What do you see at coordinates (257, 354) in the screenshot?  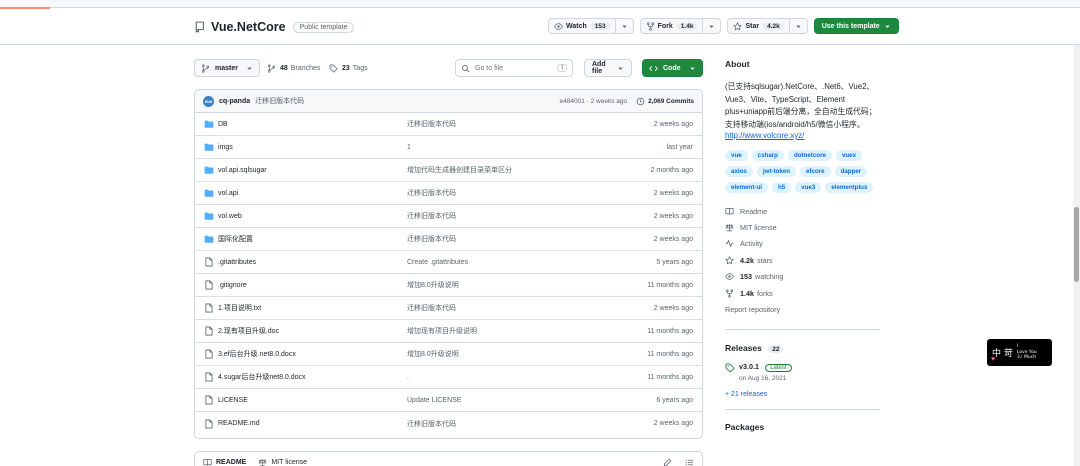 I see `file-name: 3.ef后台升级.net8.0.docx` at bounding box center [257, 354].